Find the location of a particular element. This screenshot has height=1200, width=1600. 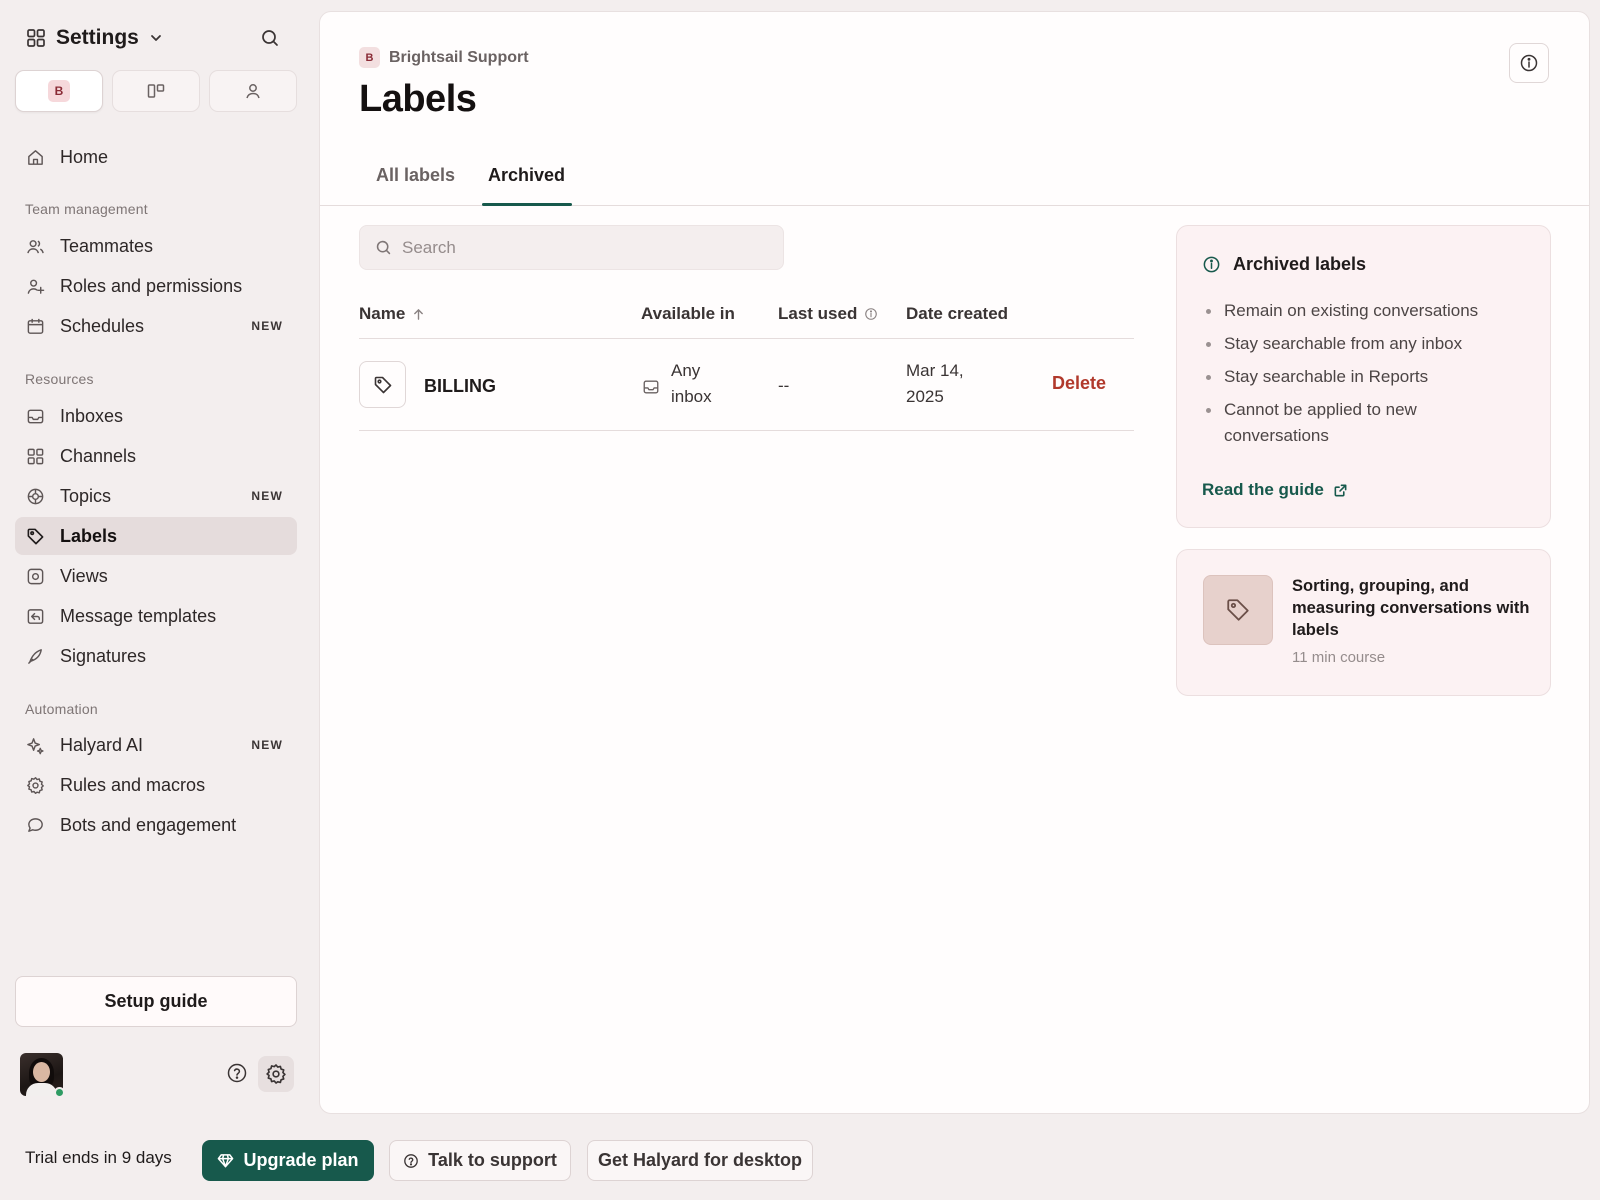

column-header-last-used: Last used is located at coordinates (828, 314).